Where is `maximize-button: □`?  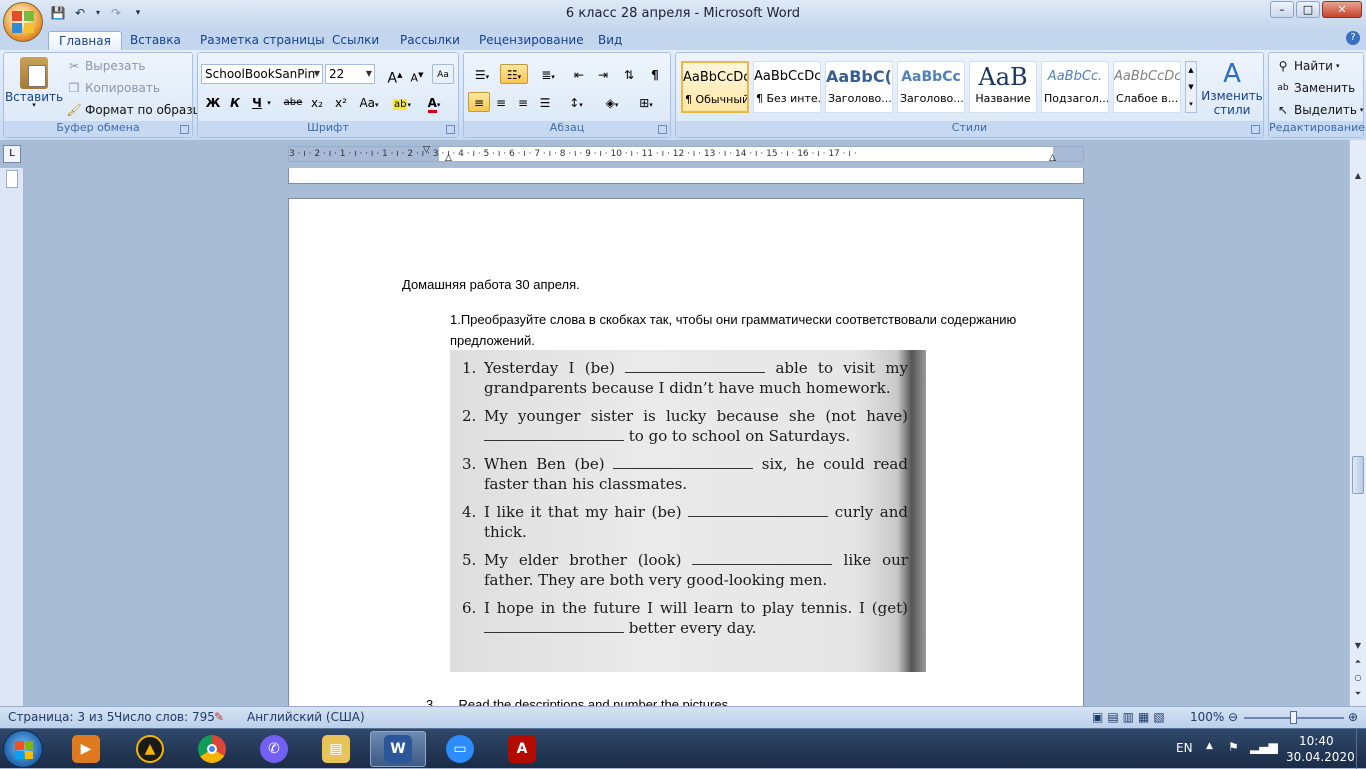 maximize-button: □ is located at coordinates (1308, 9).